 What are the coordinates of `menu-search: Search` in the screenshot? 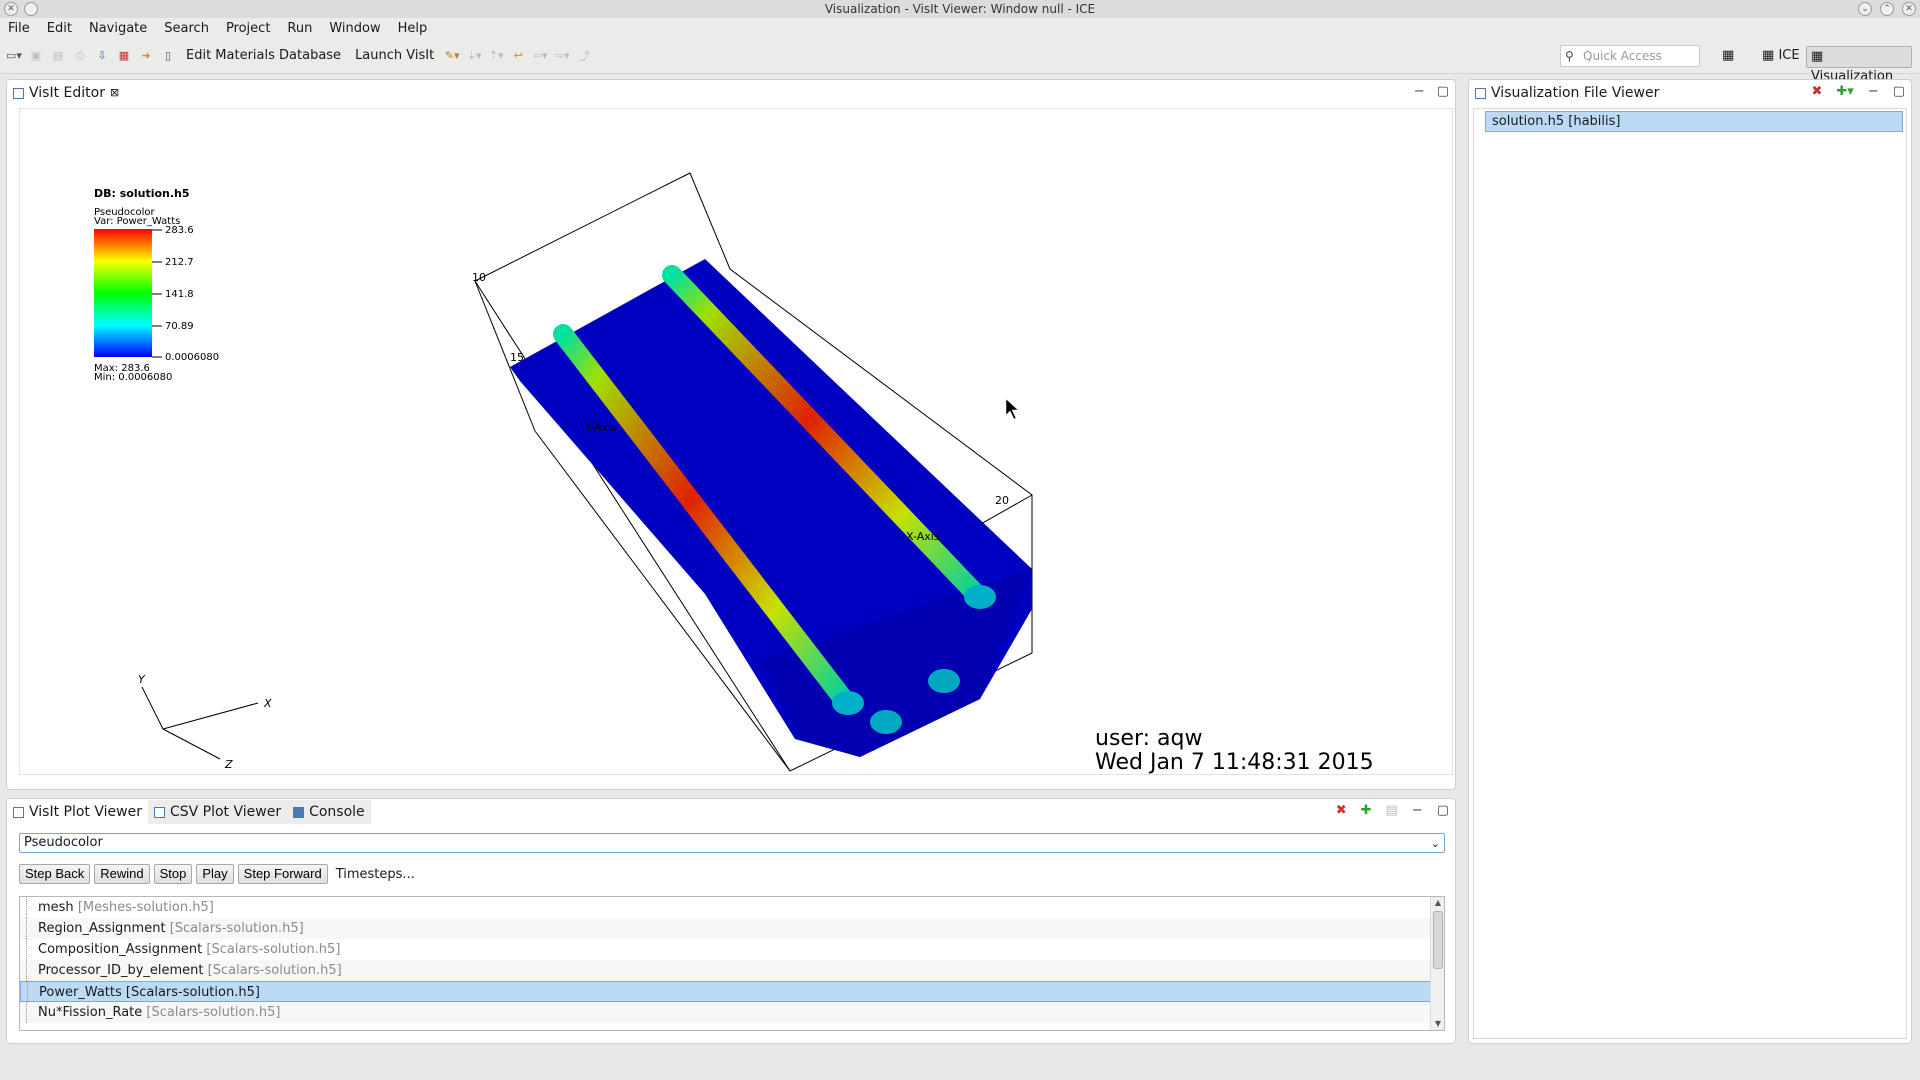 It's located at (186, 28).